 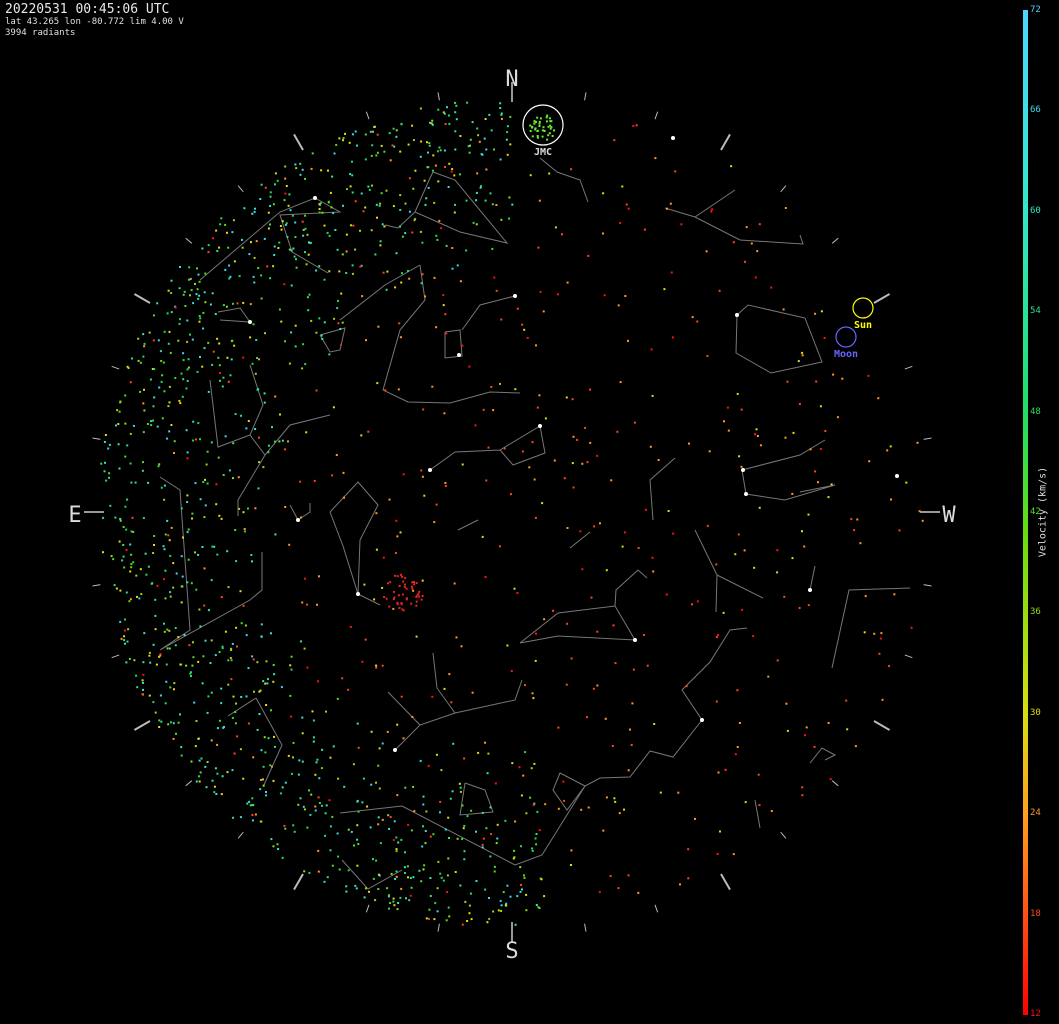 I want to click on colorbar-tick-label: 48, so click(x=1035, y=411).